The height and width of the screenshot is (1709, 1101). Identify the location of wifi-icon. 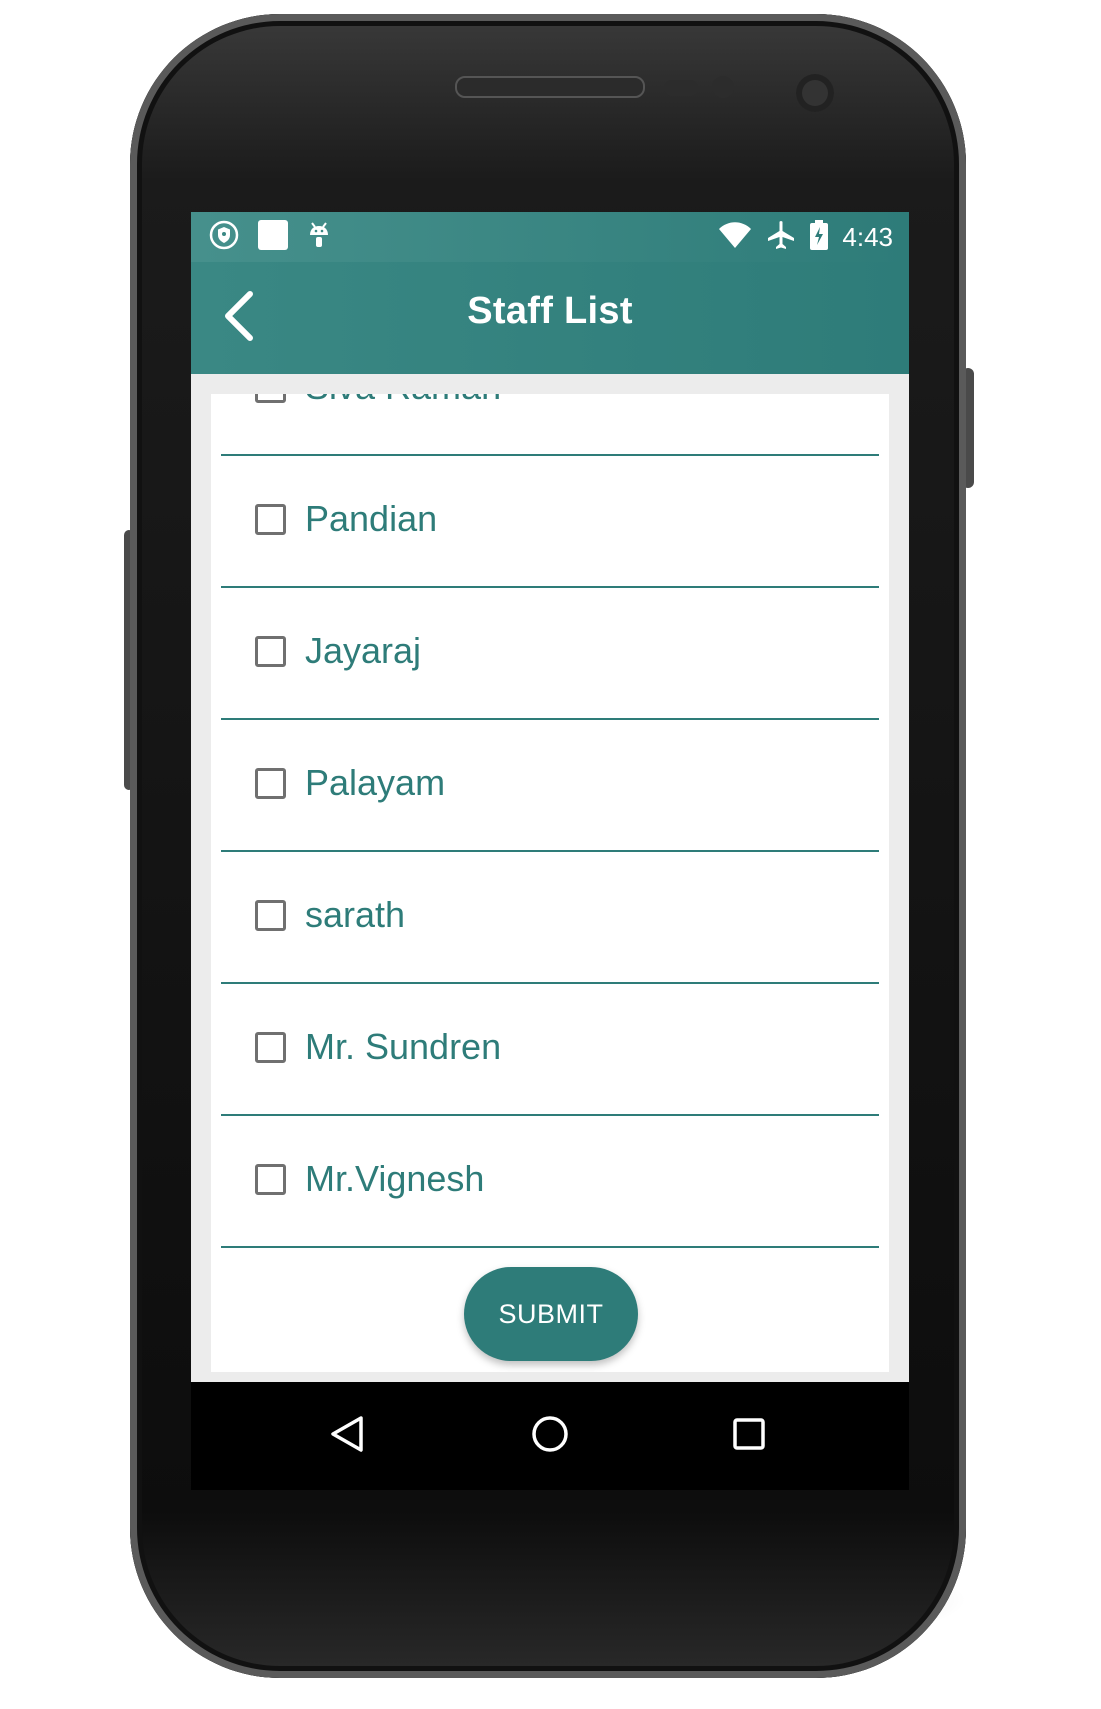
(735, 237).